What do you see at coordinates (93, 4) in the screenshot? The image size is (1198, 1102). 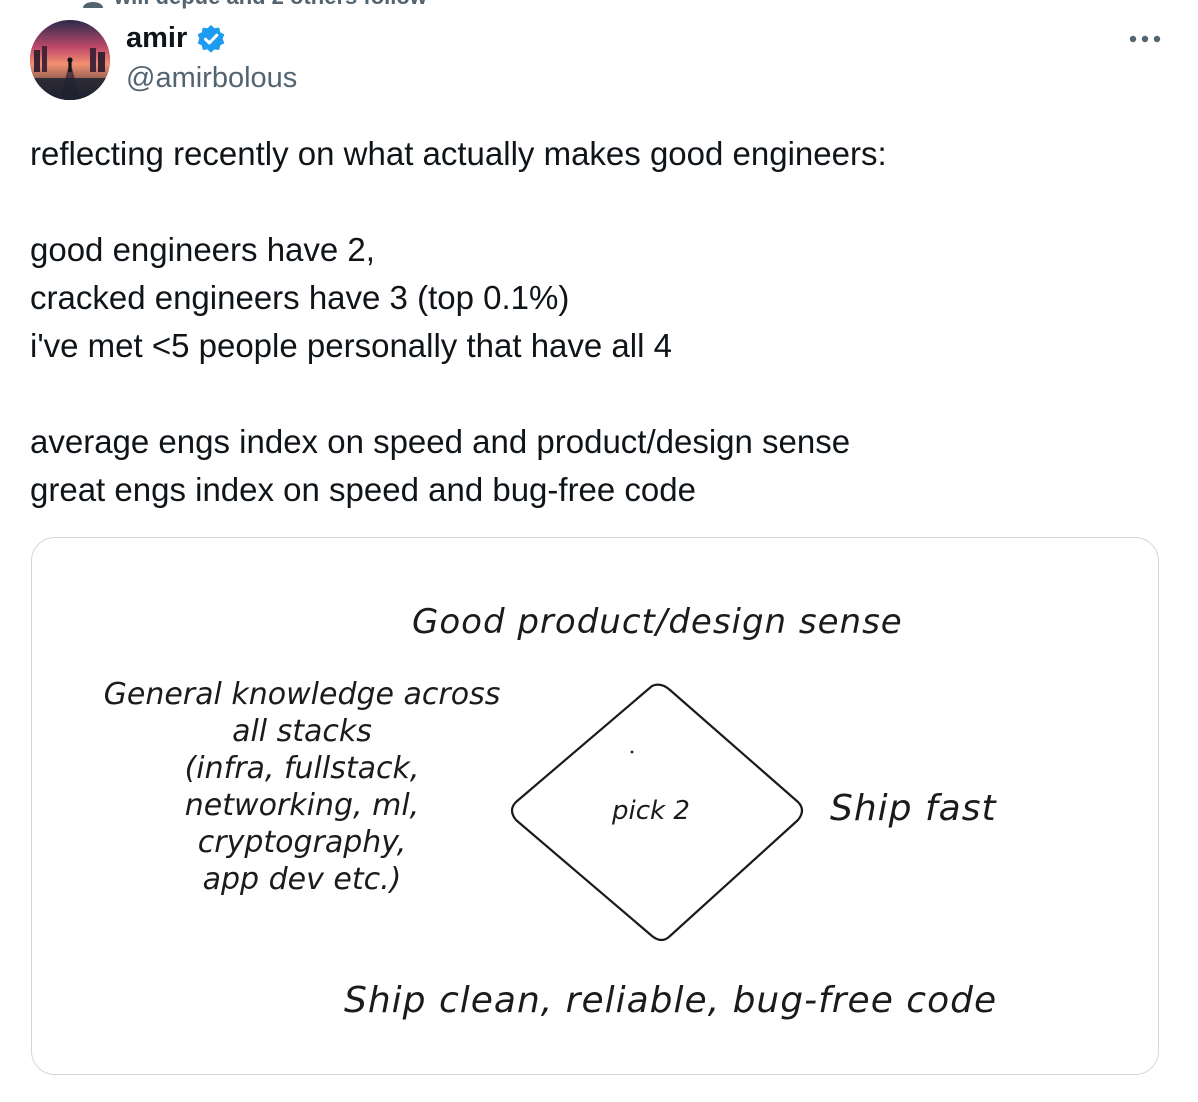 I see `person-icon` at bounding box center [93, 4].